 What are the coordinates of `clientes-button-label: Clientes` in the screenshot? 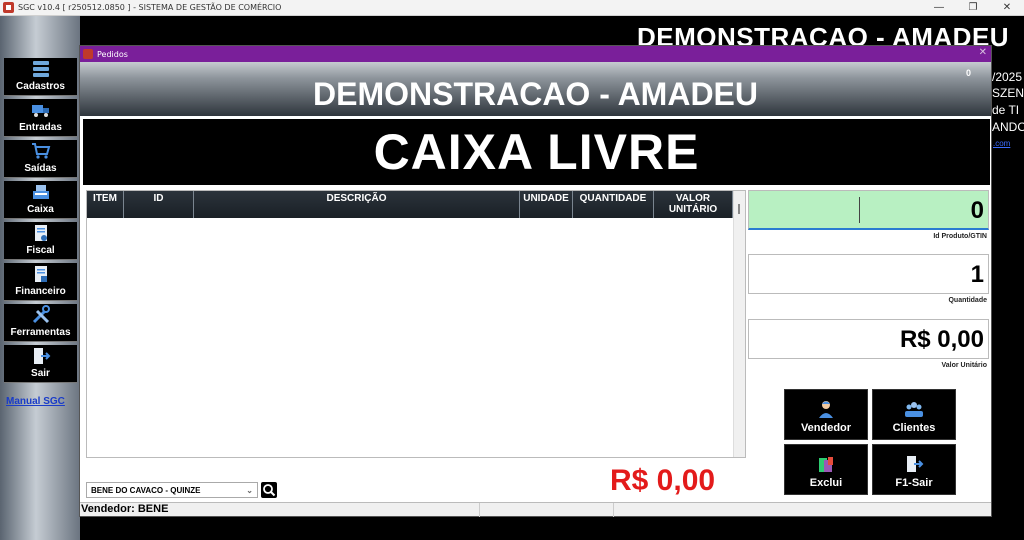 It's located at (914, 428).